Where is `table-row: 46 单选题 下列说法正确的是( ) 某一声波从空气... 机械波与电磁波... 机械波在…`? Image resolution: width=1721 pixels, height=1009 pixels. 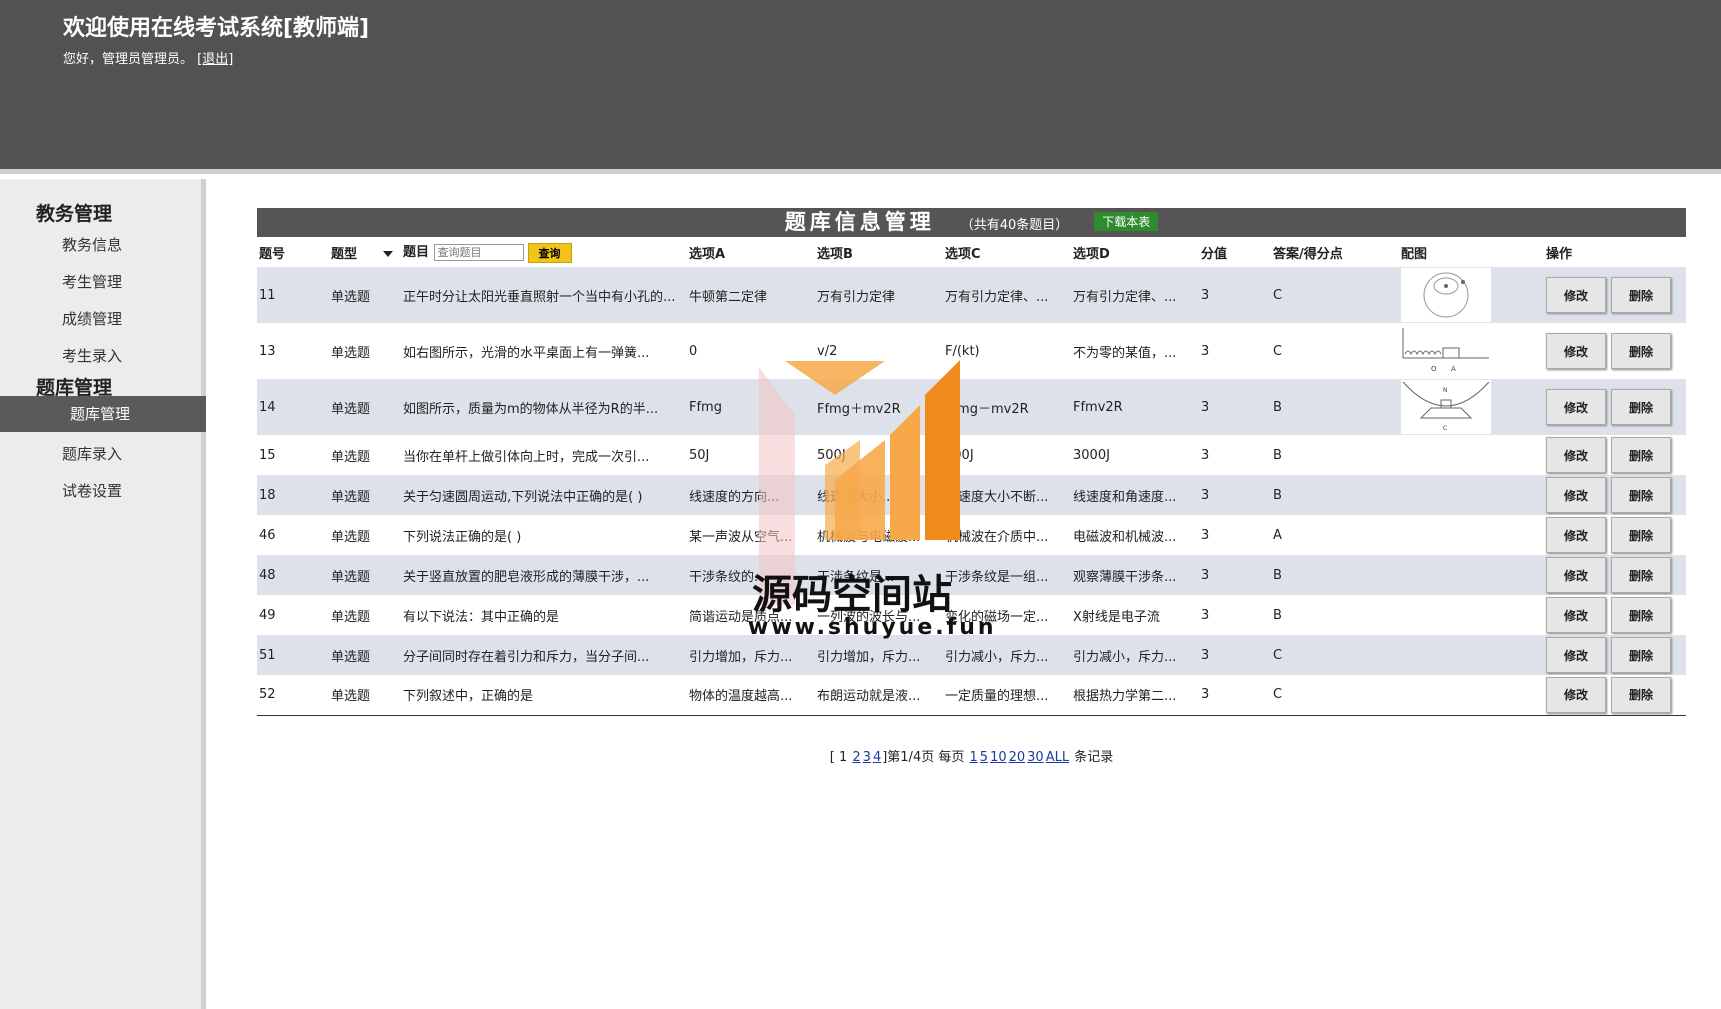 table-row: 46 单选题 下列说法正确的是( ) 某一声波从空气... 机械波与电磁波... 机械波在… is located at coordinates (971, 535).